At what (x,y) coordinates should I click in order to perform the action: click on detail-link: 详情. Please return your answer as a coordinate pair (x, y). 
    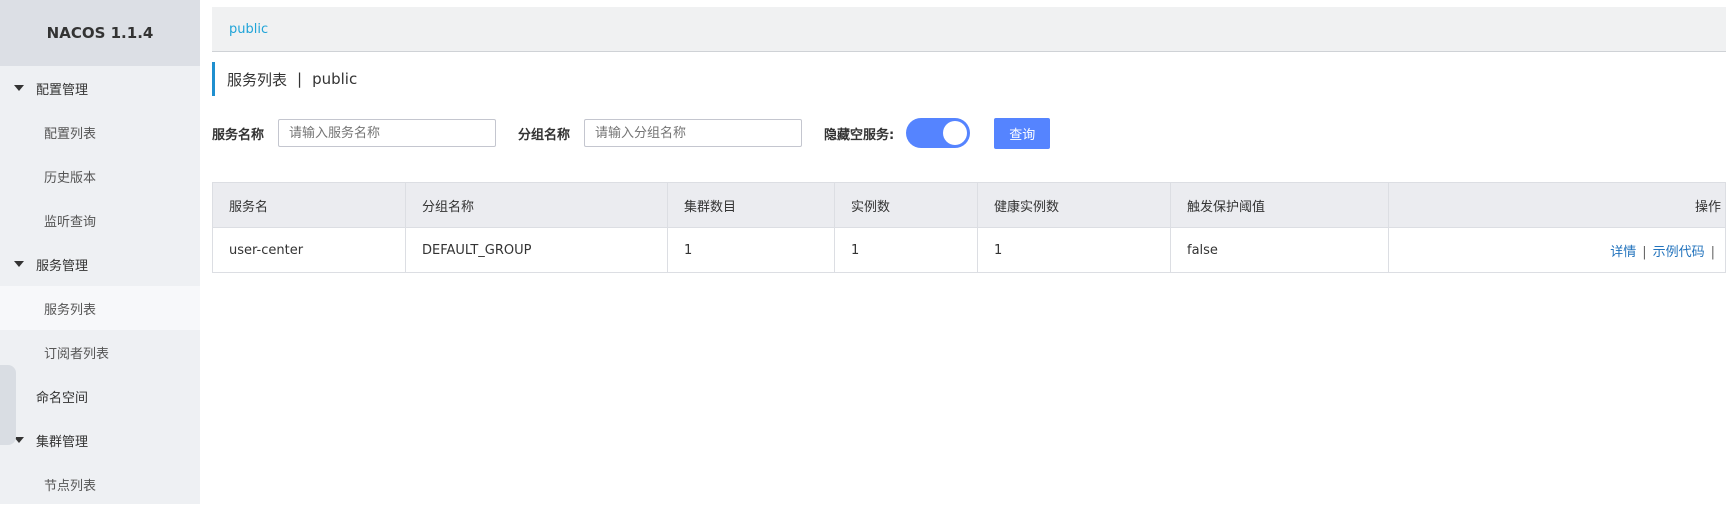
    Looking at the image, I should click on (1623, 252).